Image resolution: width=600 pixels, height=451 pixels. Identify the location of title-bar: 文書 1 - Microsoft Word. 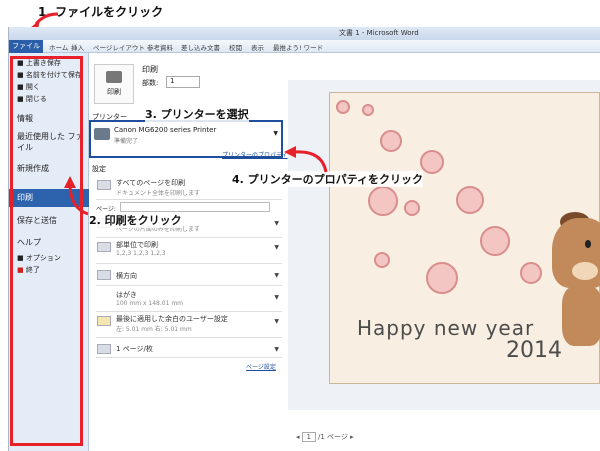
(304, 33).